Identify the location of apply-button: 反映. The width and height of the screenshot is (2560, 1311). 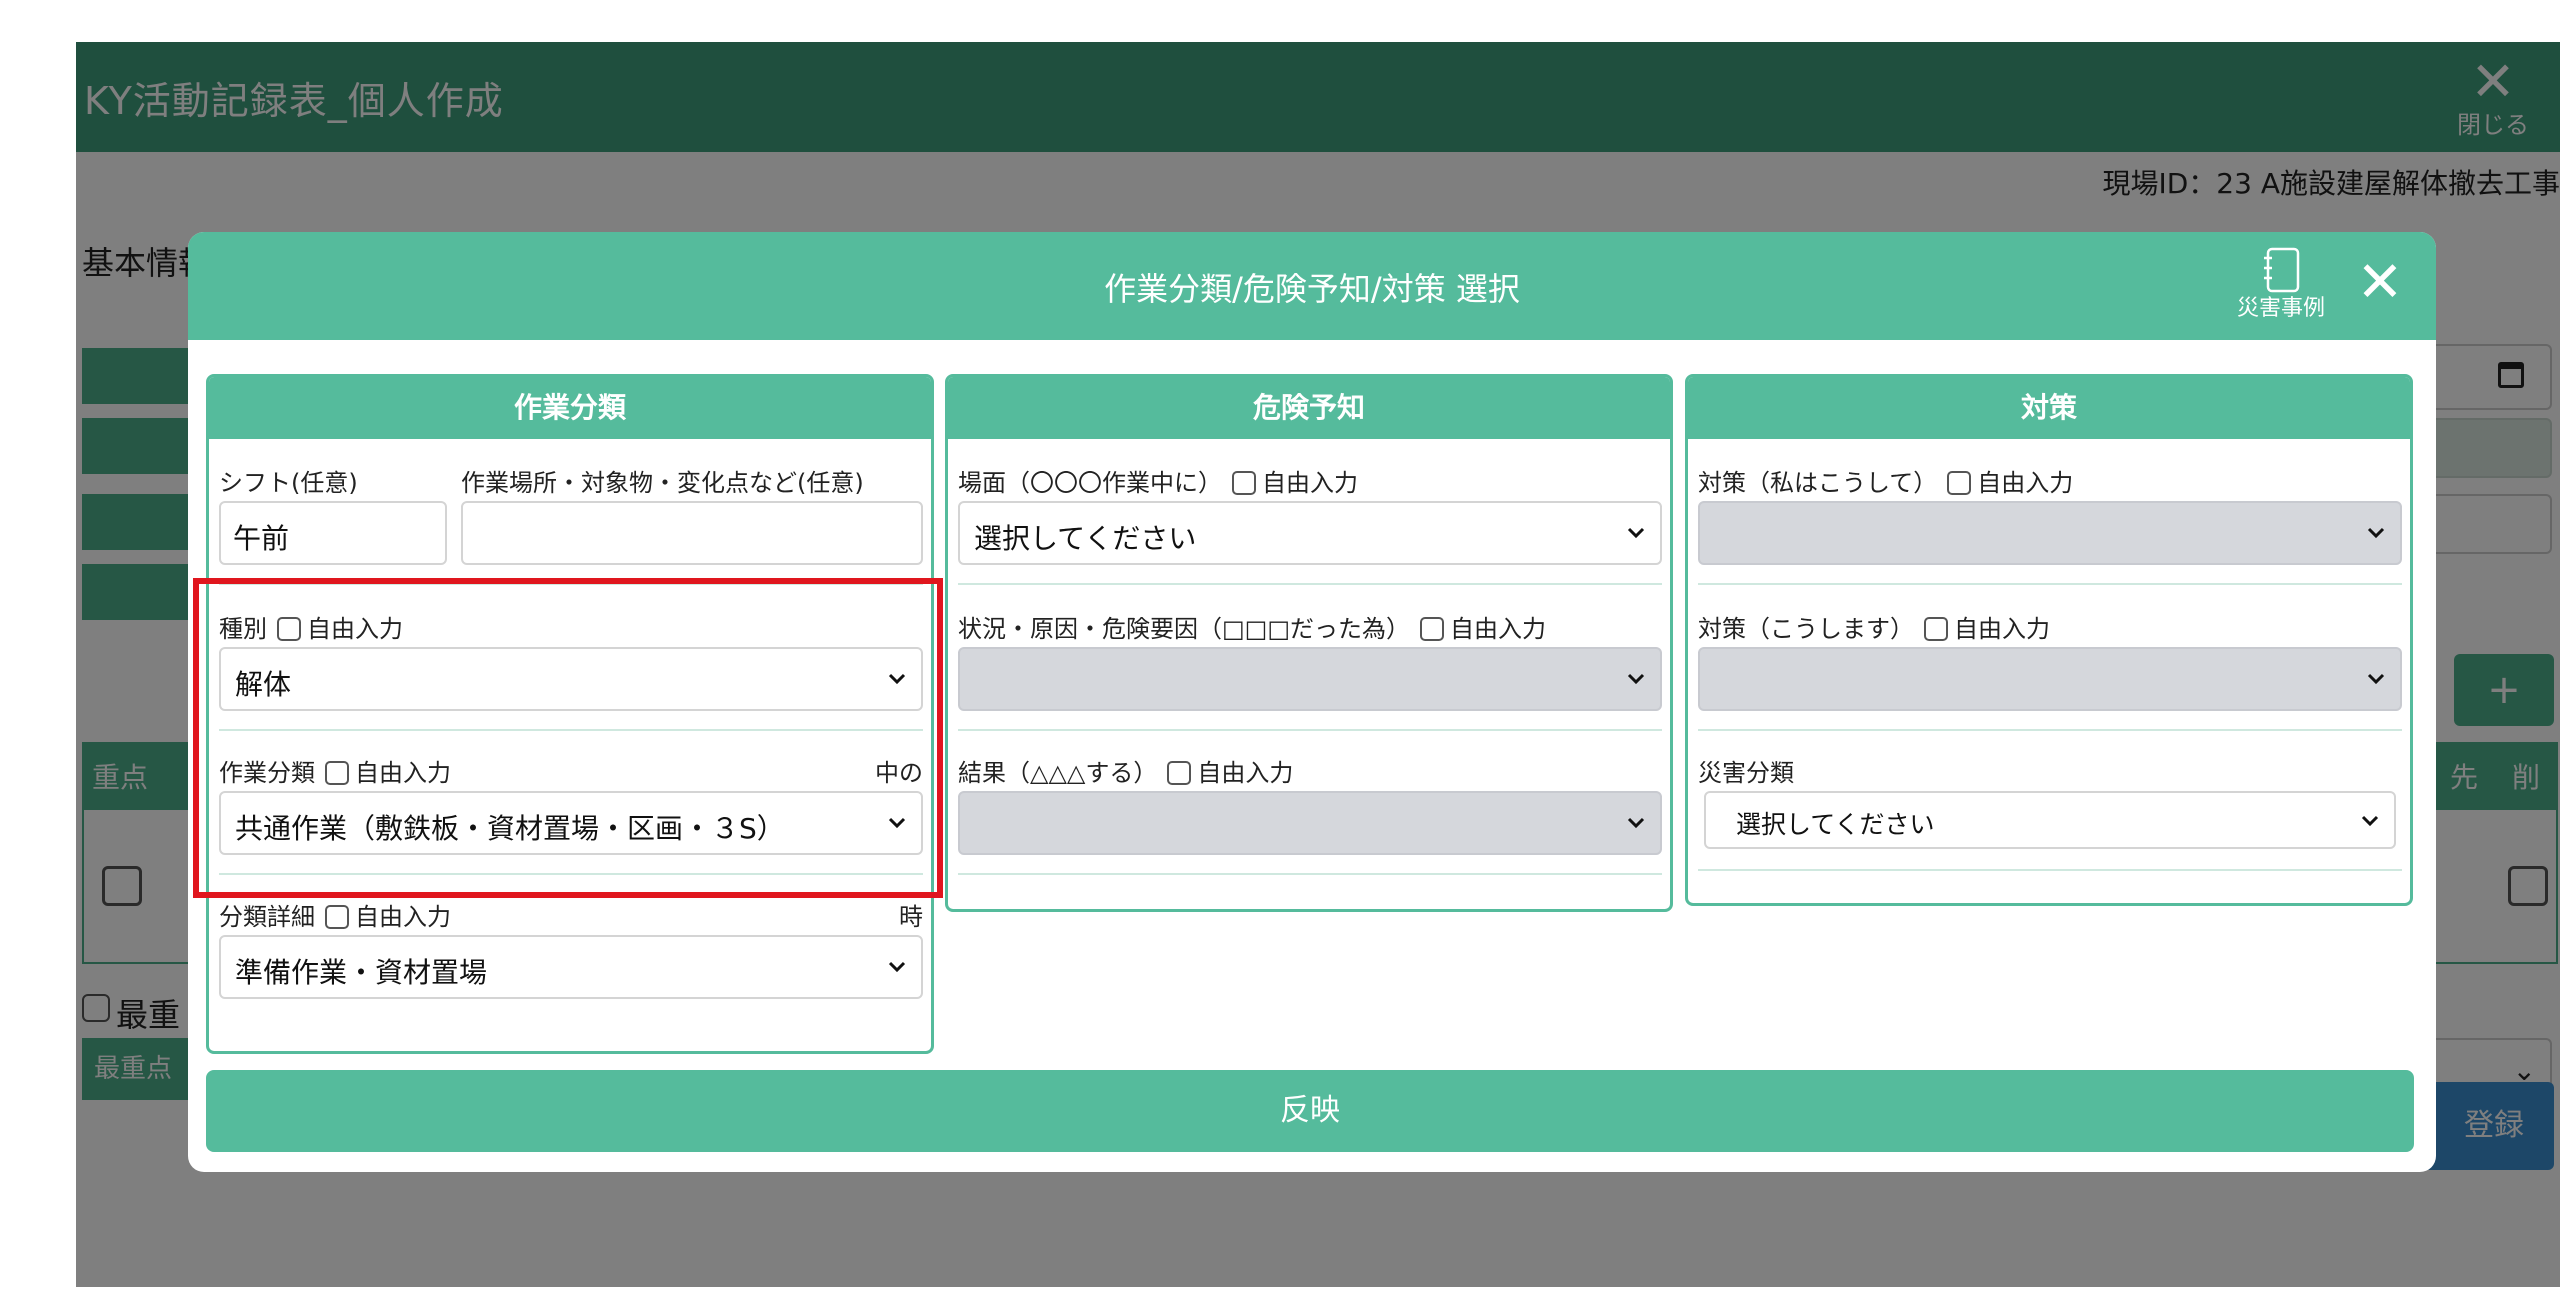
(1310, 1111).